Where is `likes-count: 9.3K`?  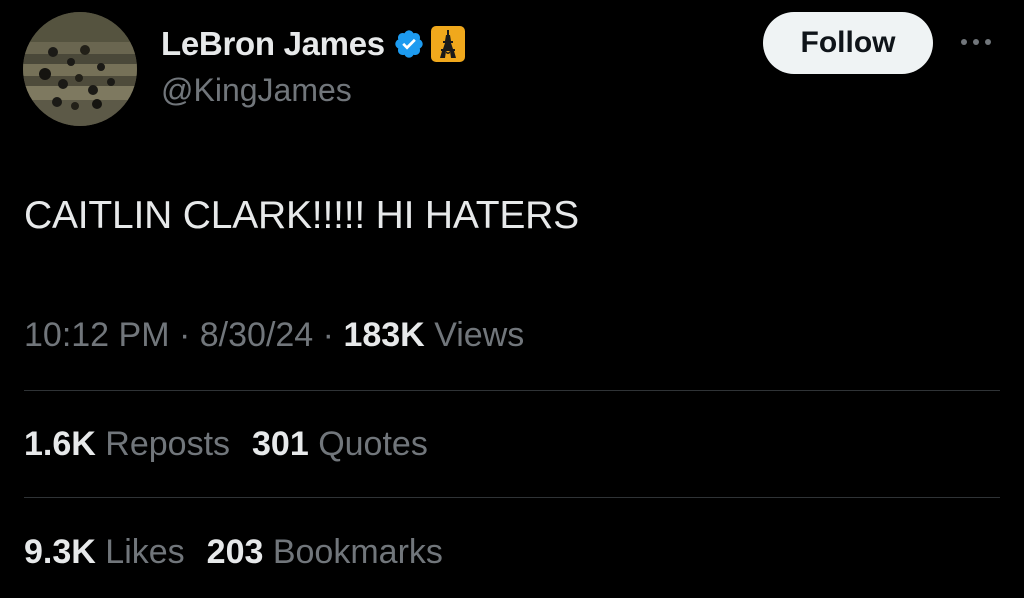 likes-count: 9.3K is located at coordinates (60, 552).